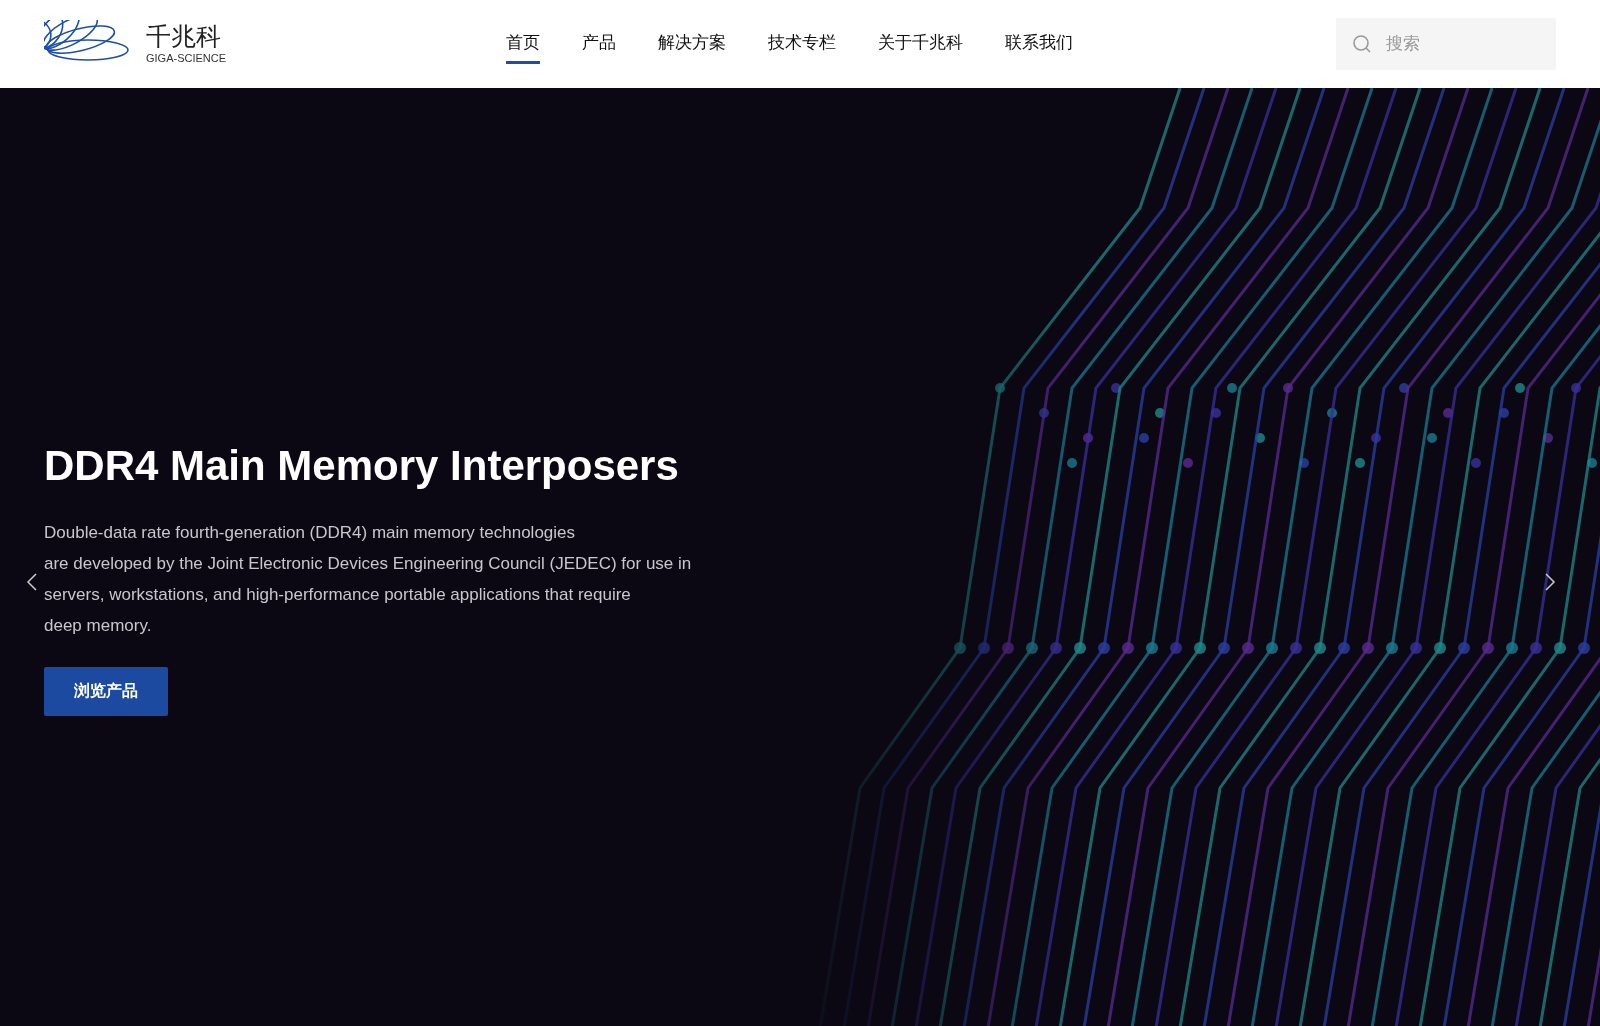 The image size is (1600, 1026). I want to click on logo-subtitle: GIGA-SCIENCE, so click(186, 58).